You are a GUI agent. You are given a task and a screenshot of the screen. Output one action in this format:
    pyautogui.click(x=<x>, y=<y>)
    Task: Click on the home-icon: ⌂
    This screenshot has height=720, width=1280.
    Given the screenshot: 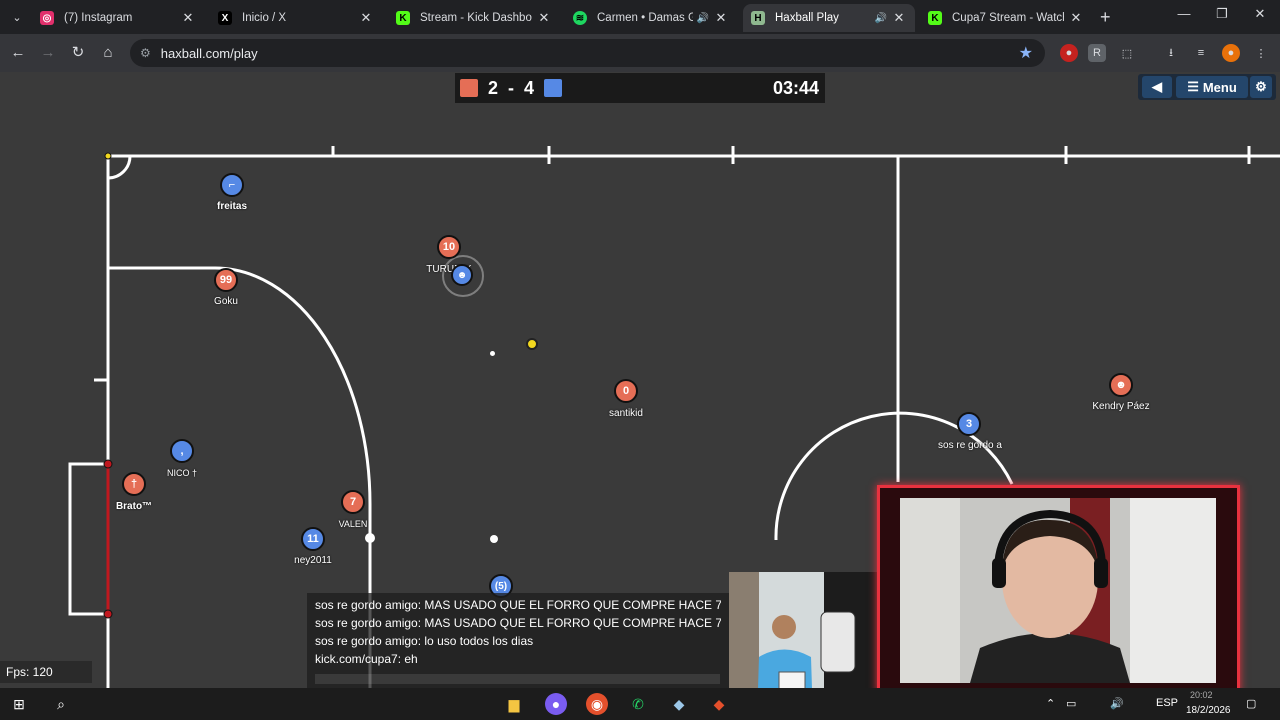 What is the action you would take?
    pyautogui.click(x=108, y=53)
    